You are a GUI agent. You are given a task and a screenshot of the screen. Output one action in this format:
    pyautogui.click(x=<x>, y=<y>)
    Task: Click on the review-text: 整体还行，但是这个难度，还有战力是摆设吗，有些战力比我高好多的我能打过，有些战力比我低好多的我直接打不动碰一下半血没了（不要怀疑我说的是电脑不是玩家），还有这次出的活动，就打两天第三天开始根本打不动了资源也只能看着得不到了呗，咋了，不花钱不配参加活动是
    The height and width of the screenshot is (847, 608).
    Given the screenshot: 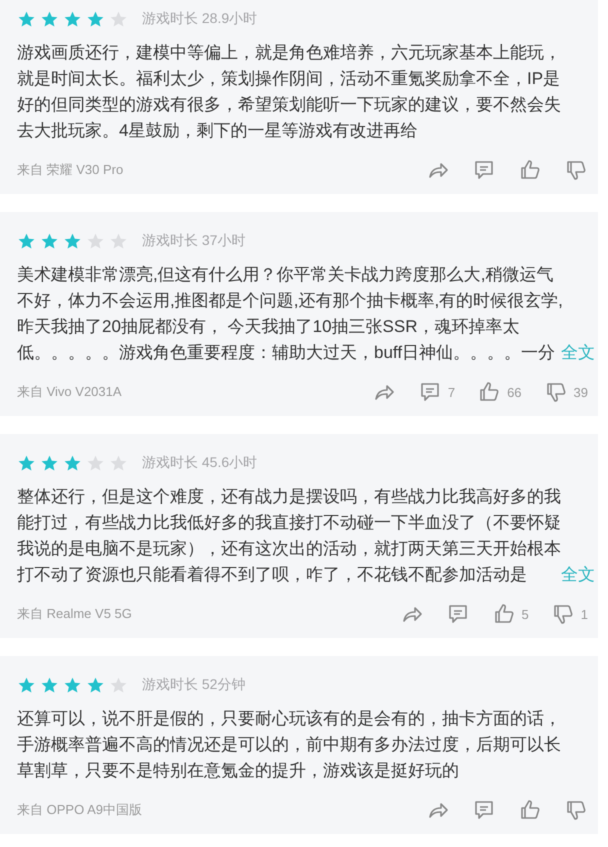 What is the action you would take?
    pyautogui.click(x=289, y=536)
    